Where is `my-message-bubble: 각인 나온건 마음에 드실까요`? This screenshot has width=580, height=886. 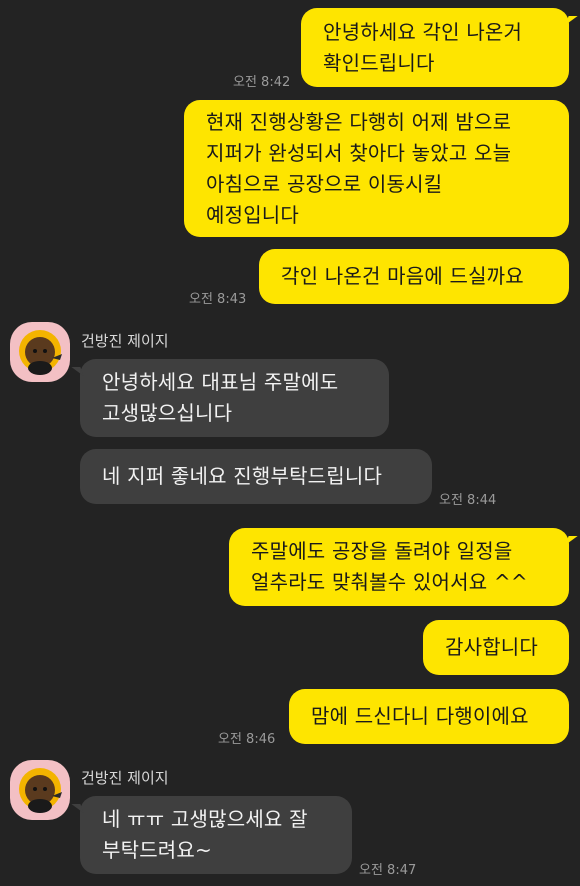 my-message-bubble: 각인 나온건 마음에 드실까요 is located at coordinates (414, 276).